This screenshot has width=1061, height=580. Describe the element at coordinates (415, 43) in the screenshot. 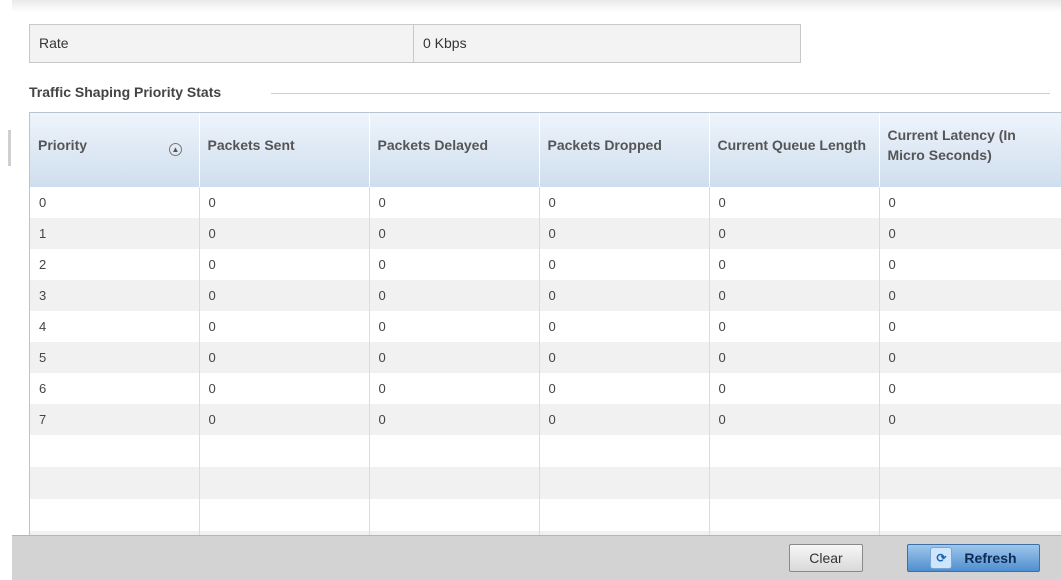

I see `rate-field: Rate 0 Kbps` at that location.